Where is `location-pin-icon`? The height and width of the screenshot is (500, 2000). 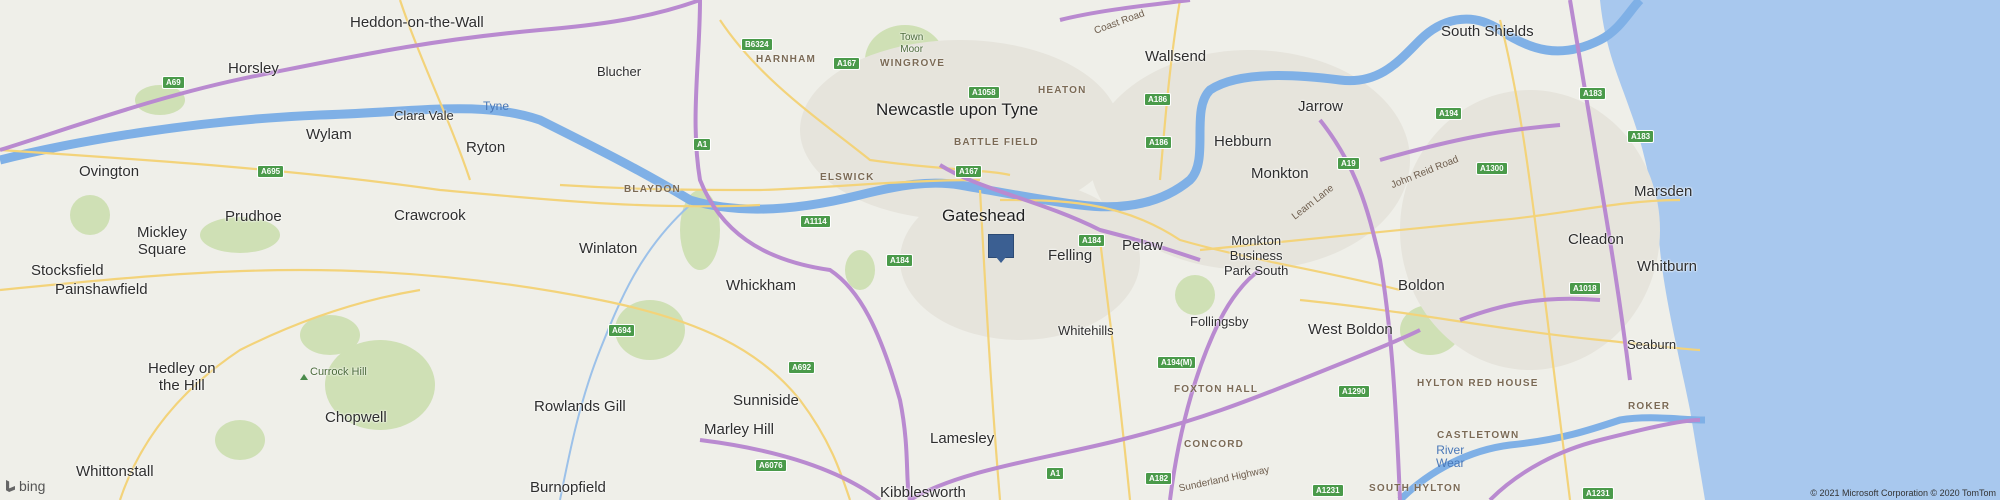
location-pin-icon is located at coordinates (1001, 248).